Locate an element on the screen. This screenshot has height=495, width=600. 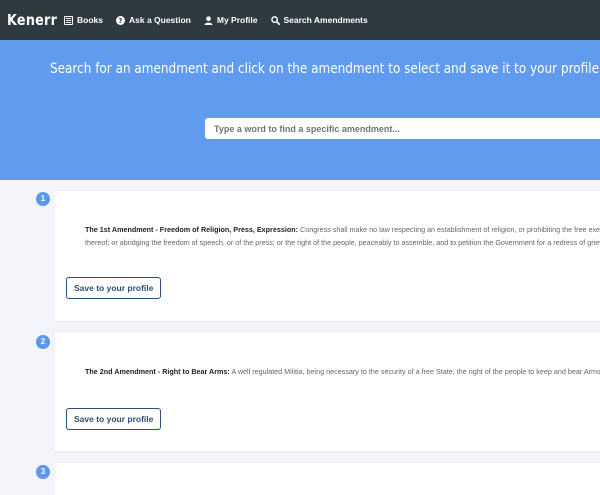
nav-item-search-amendments: Search Amendments is located at coordinates (319, 20).